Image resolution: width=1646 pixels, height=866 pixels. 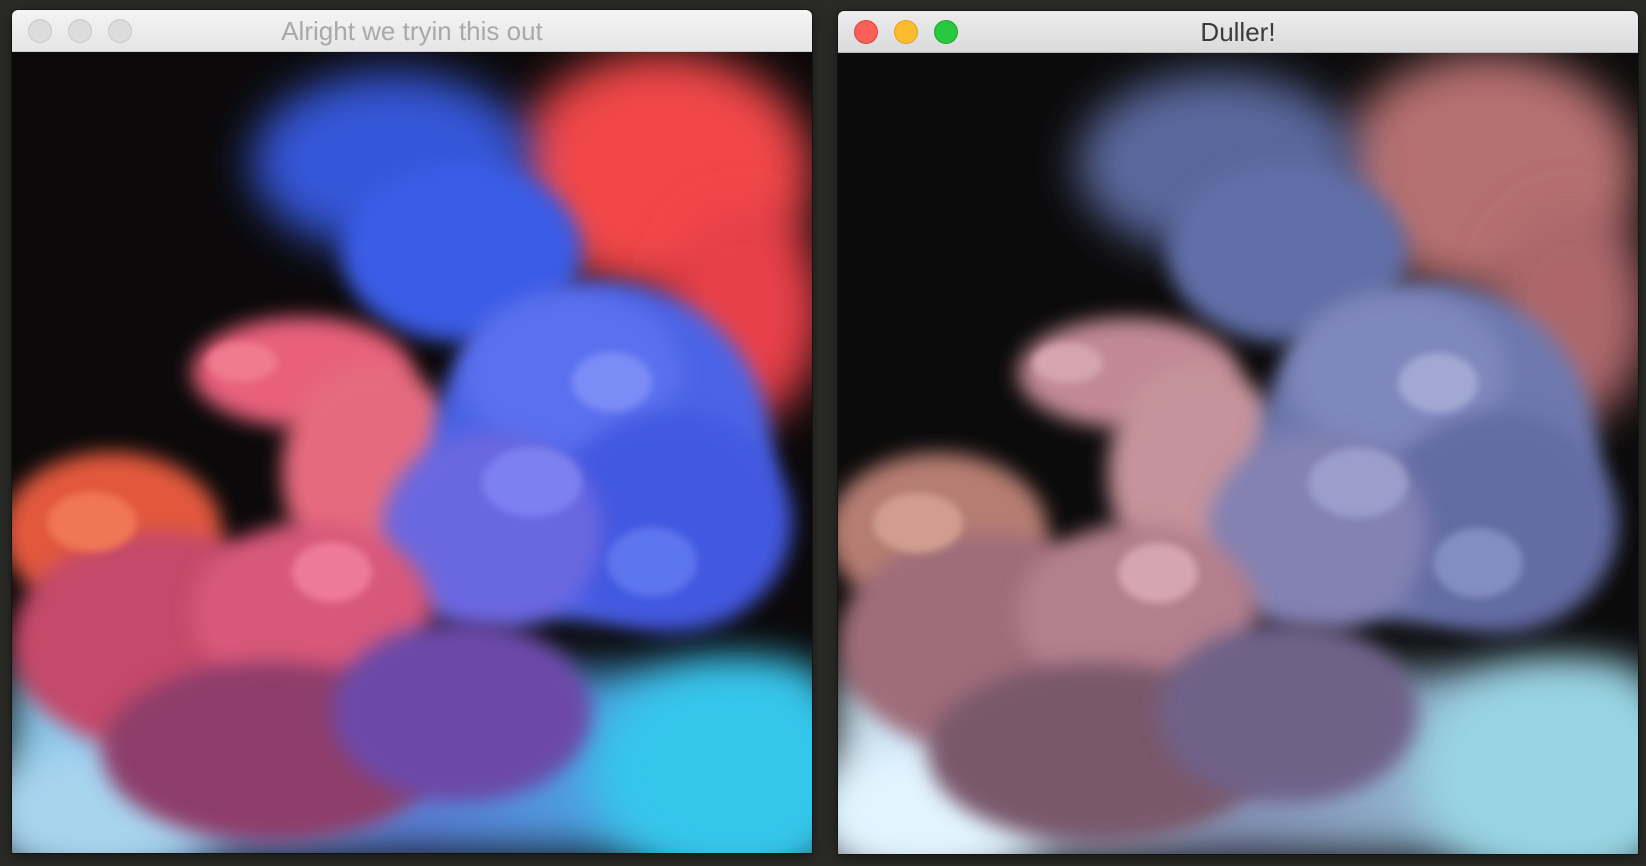 I want to click on window-titlebar: Duller!, so click(x=1238, y=32).